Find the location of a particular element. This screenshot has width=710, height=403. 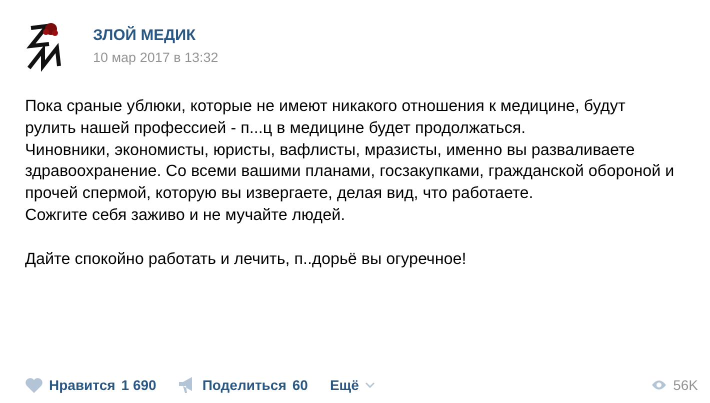

caret-icon is located at coordinates (369, 385).